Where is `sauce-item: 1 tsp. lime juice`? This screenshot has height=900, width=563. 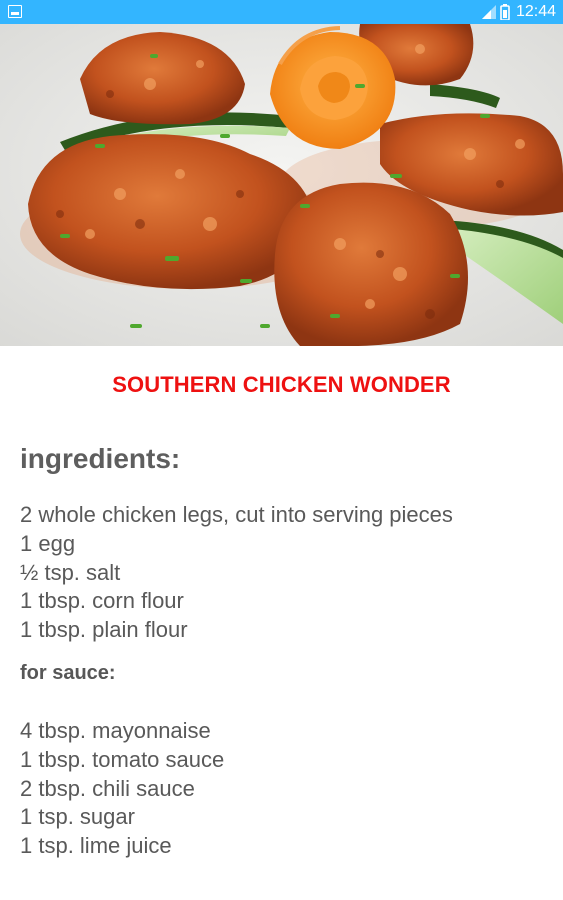
sauce-item: 1 tsp. lime juice is located at coordinates (96, 846).